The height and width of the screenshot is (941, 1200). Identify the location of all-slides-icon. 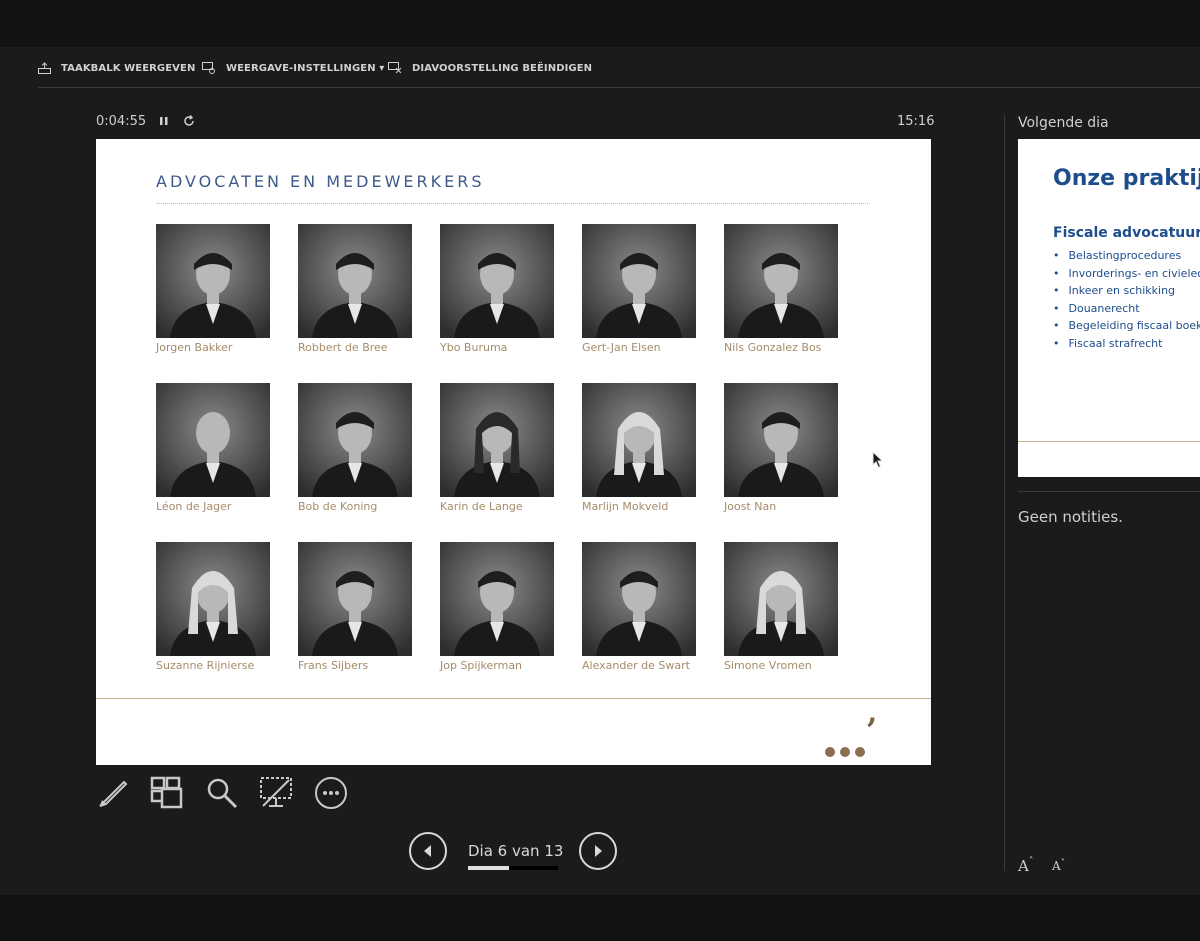
(167, 793).